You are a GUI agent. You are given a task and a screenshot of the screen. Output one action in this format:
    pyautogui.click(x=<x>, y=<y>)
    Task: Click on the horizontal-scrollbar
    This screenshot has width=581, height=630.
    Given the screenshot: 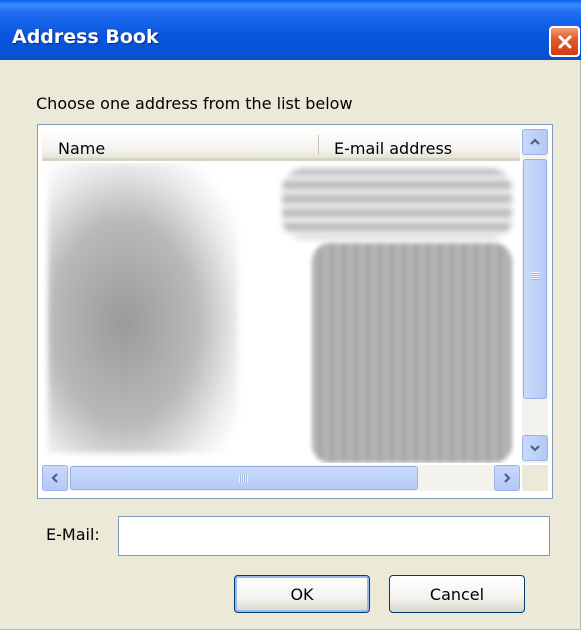 What is the action you would take?
    pyautogui.click(x=281, y=478)
    